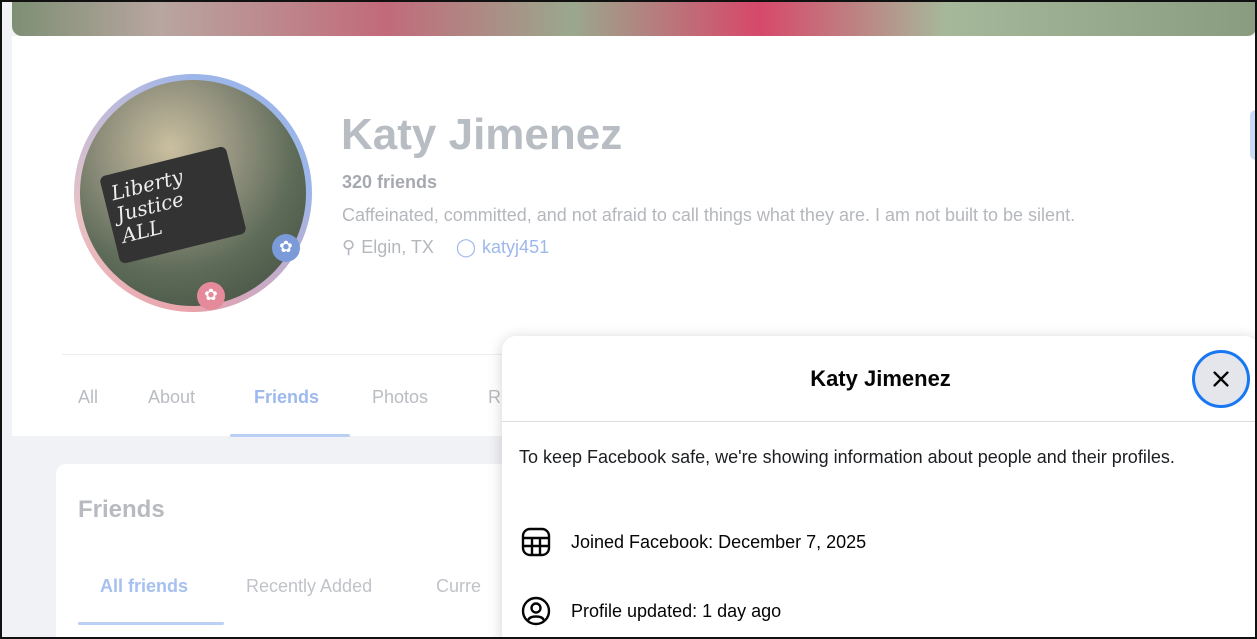 Image resolution: width=1257 pixels, height=639 pixels. I want to click on avatar-badge-pink-icon: ✿, so click(211, 296).